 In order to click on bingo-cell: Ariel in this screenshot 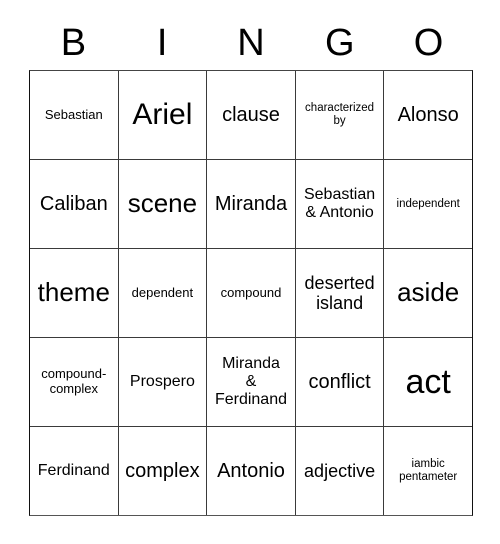, I will do `click(163, 115)`.